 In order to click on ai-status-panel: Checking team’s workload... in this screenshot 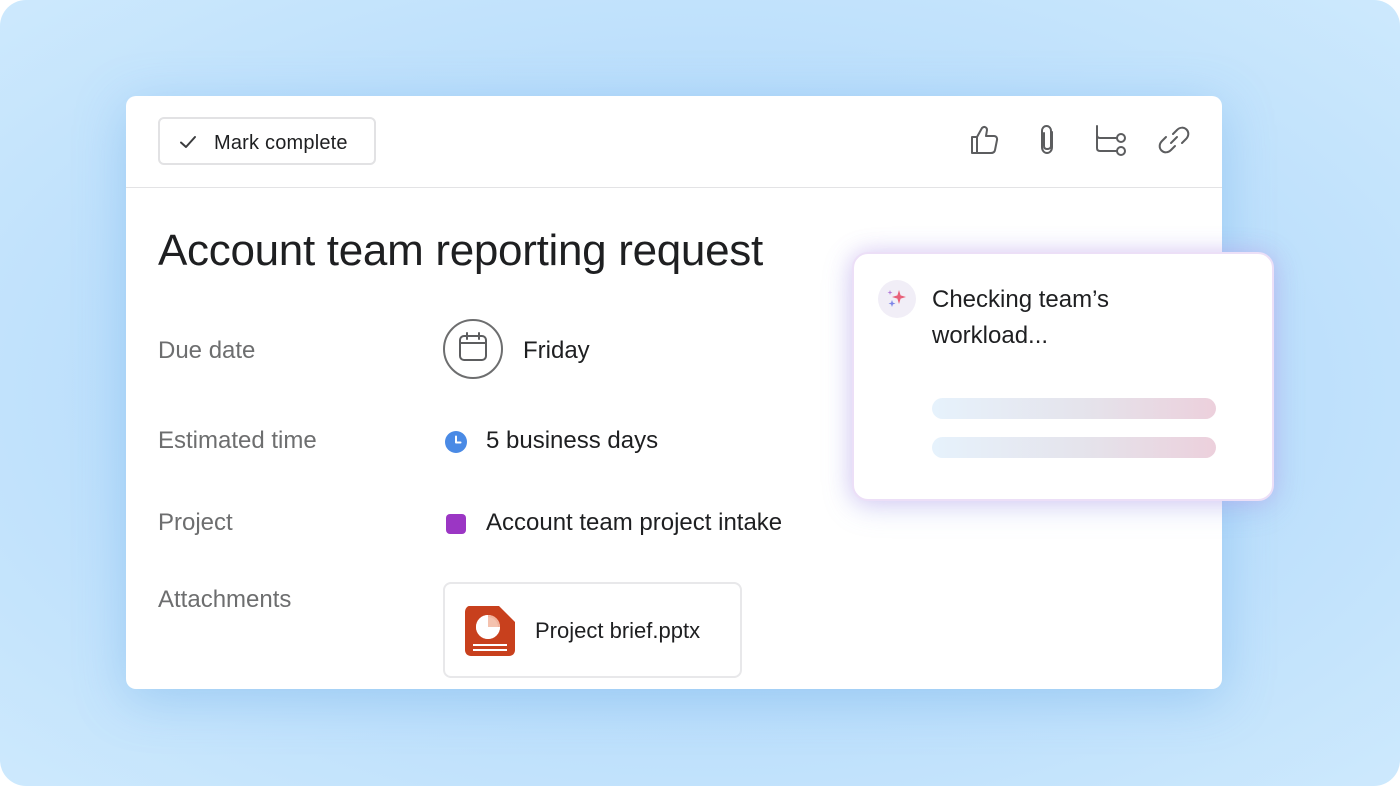, I will do `click(1063, 376)`.